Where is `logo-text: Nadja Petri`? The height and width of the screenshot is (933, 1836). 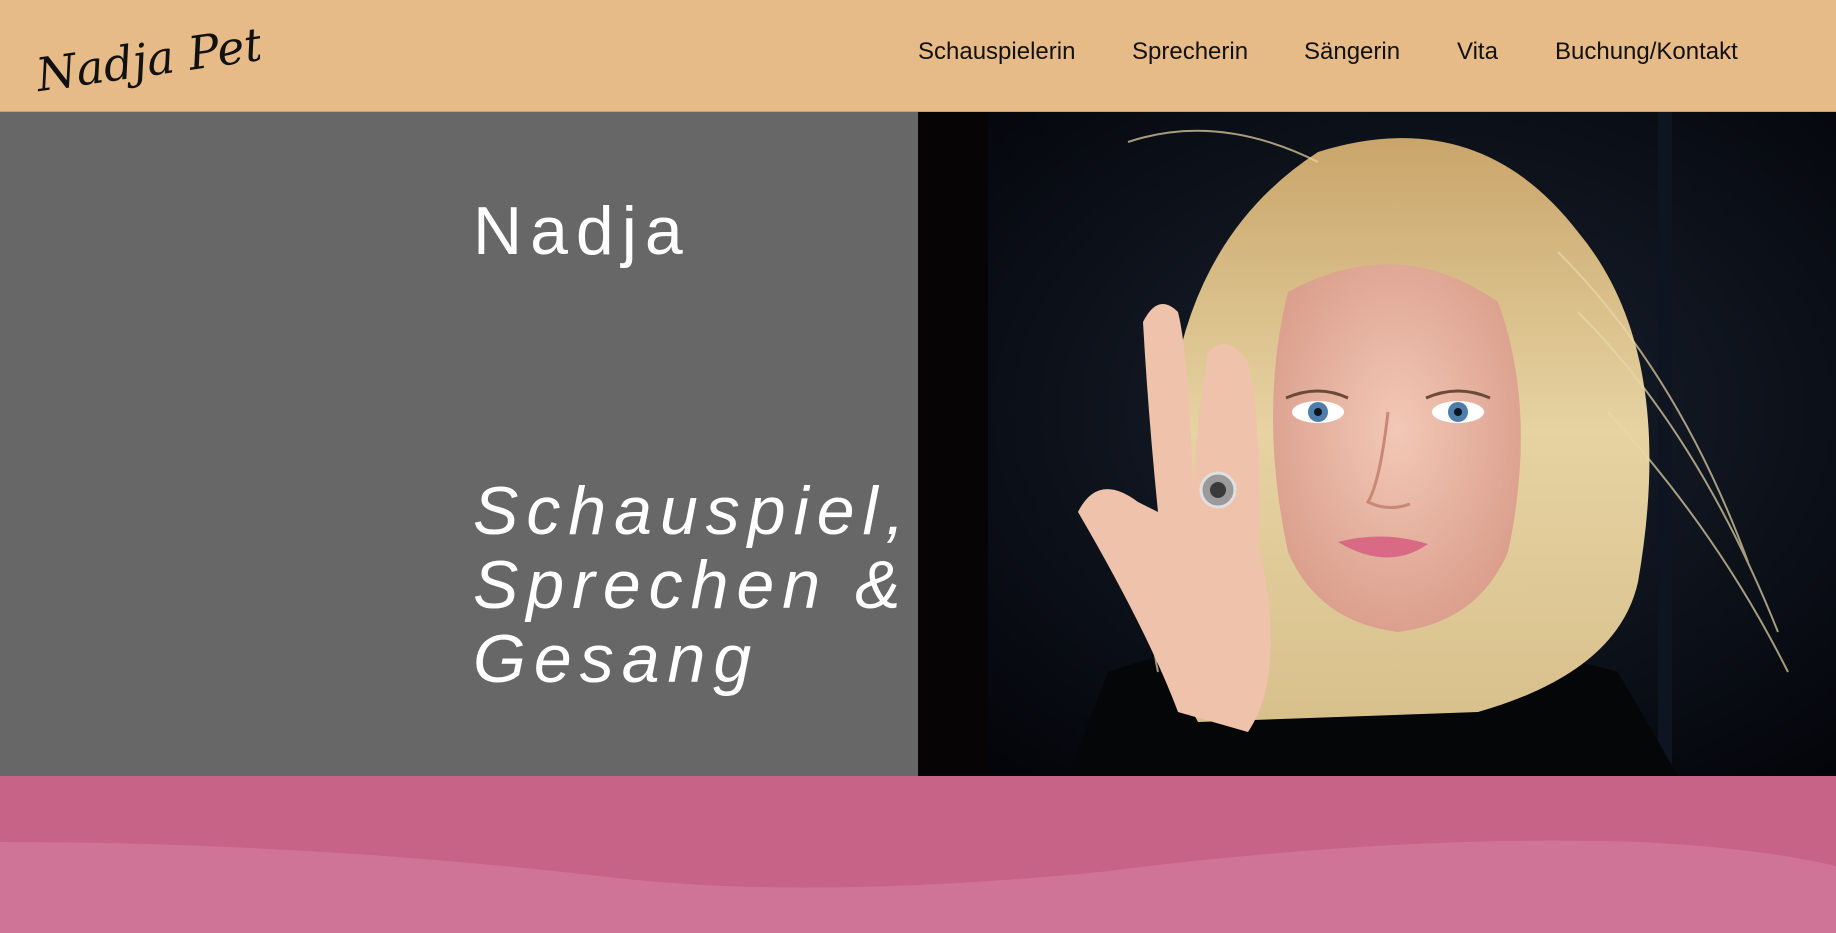 logo-text: Nadja Petri is located at coordinates (146, 54).